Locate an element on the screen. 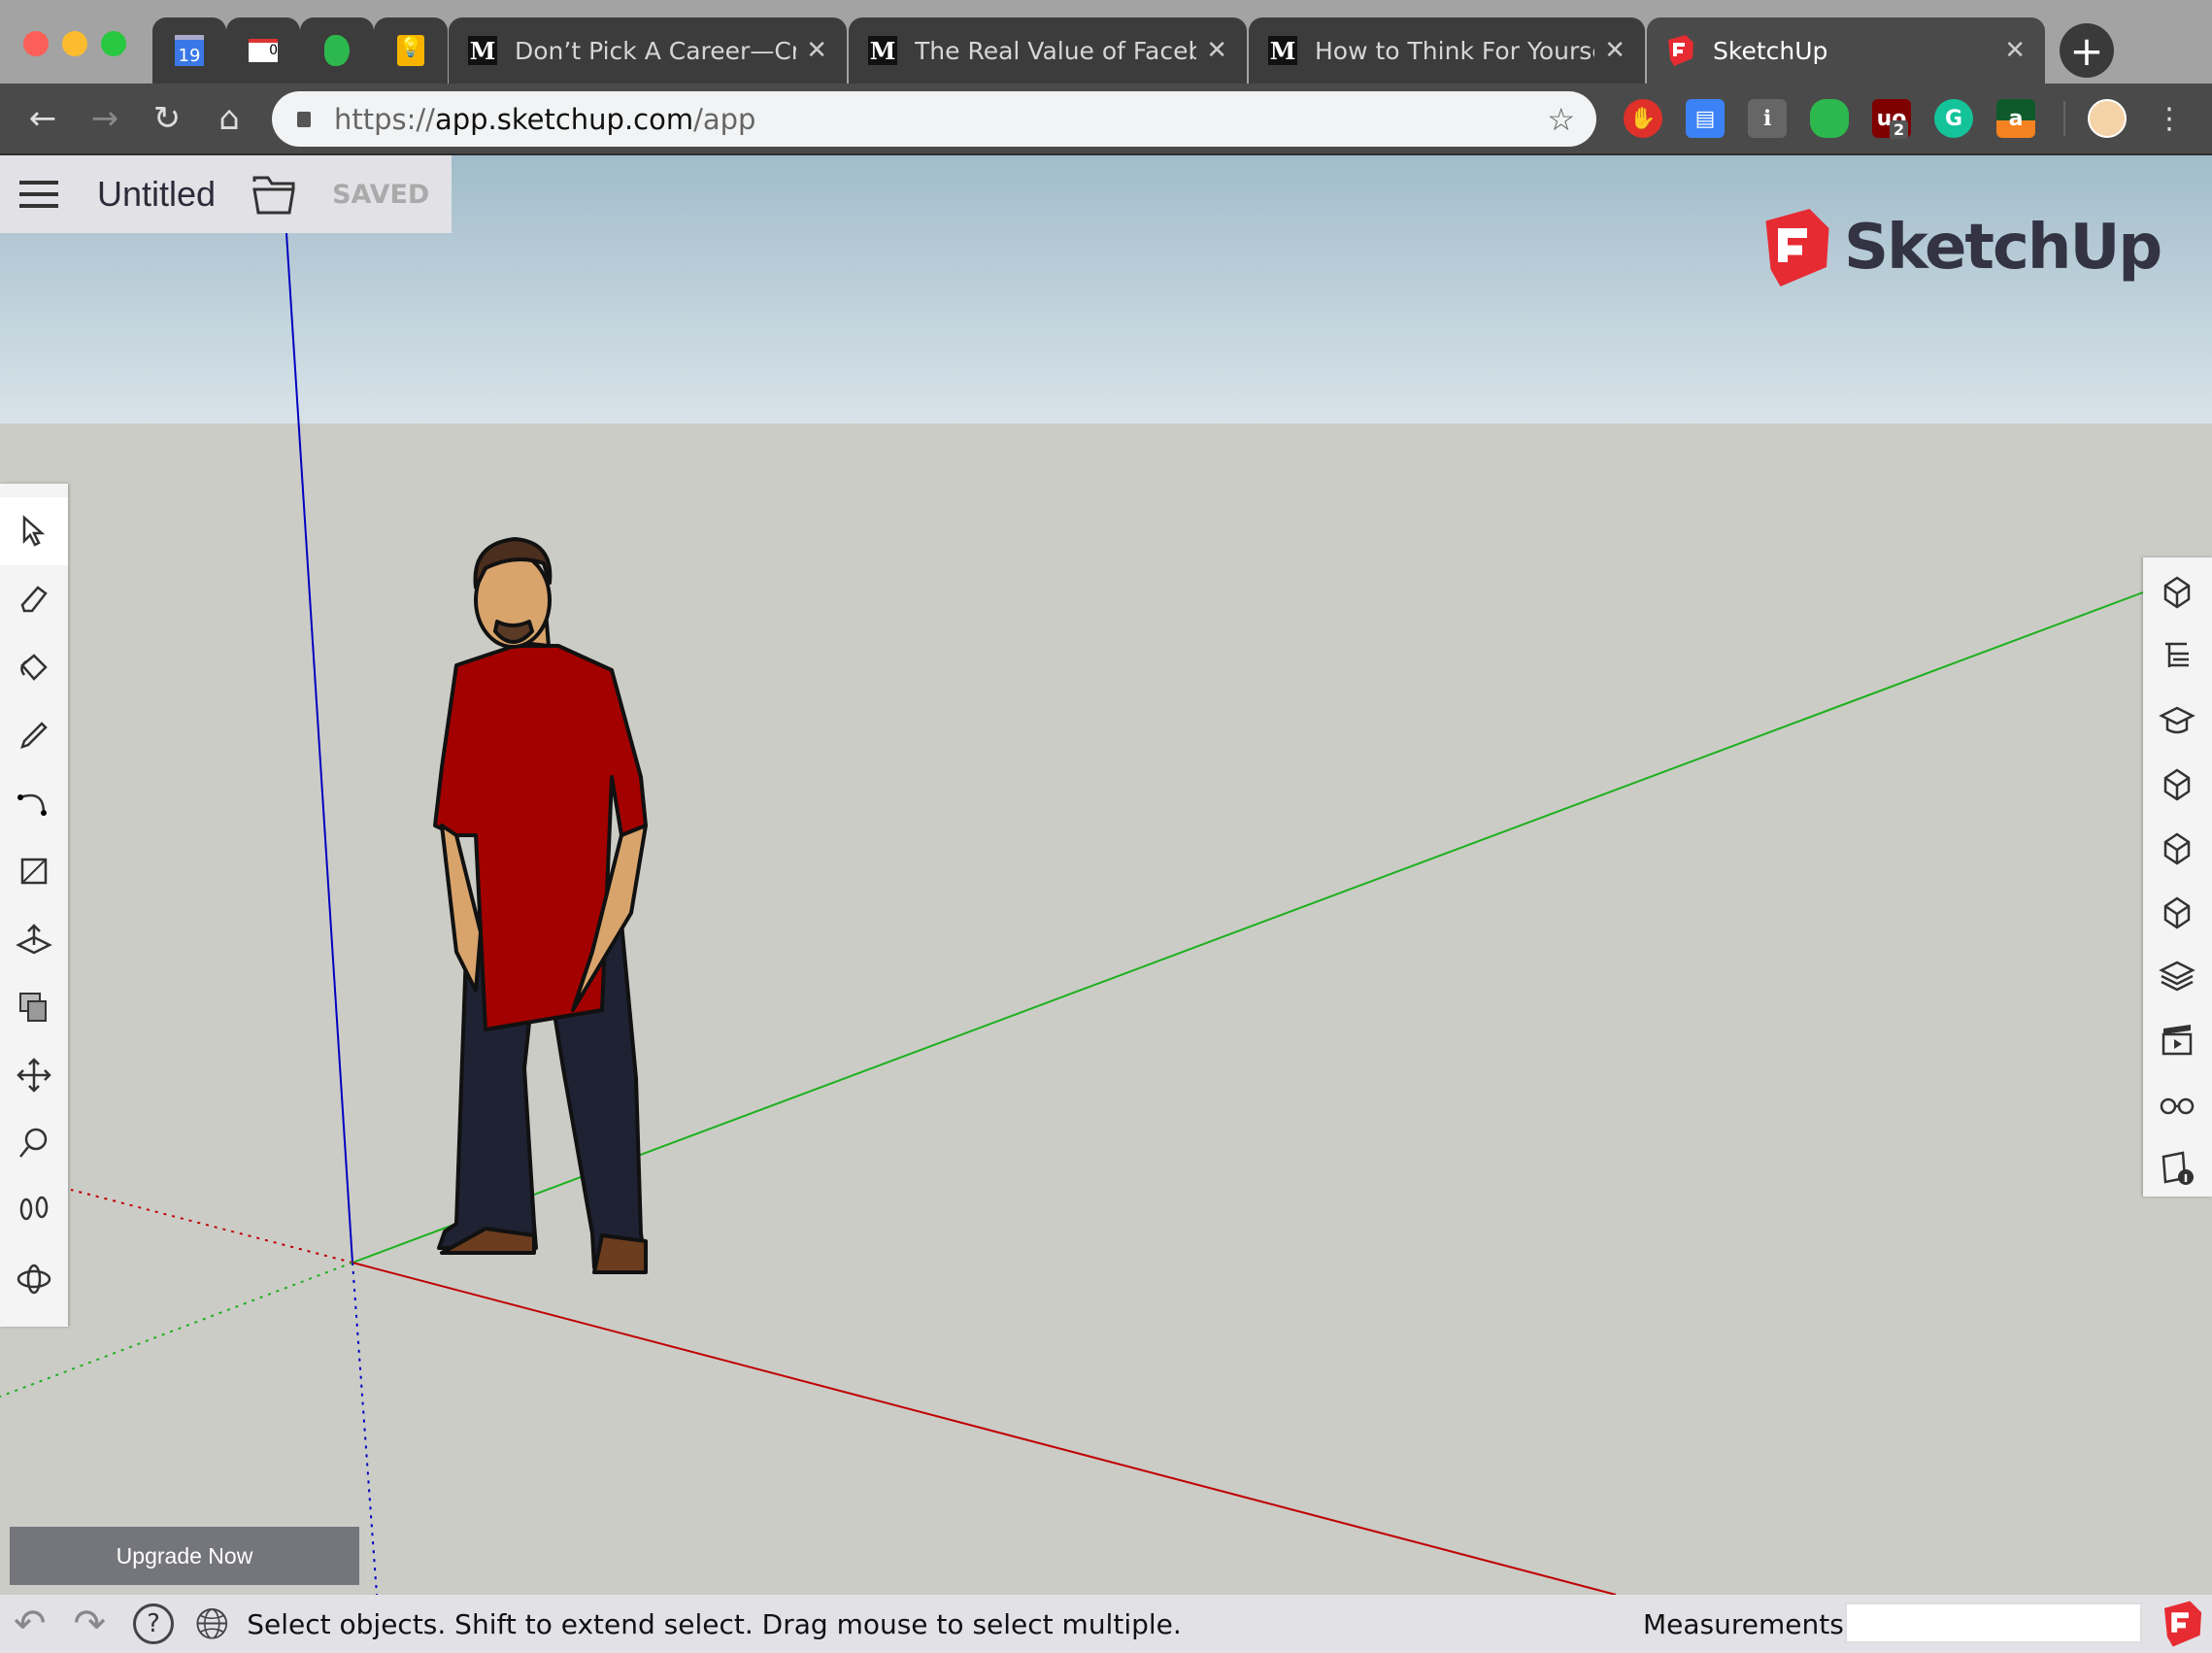  grammarly-icon: G is located at coordinates (1953, 118).